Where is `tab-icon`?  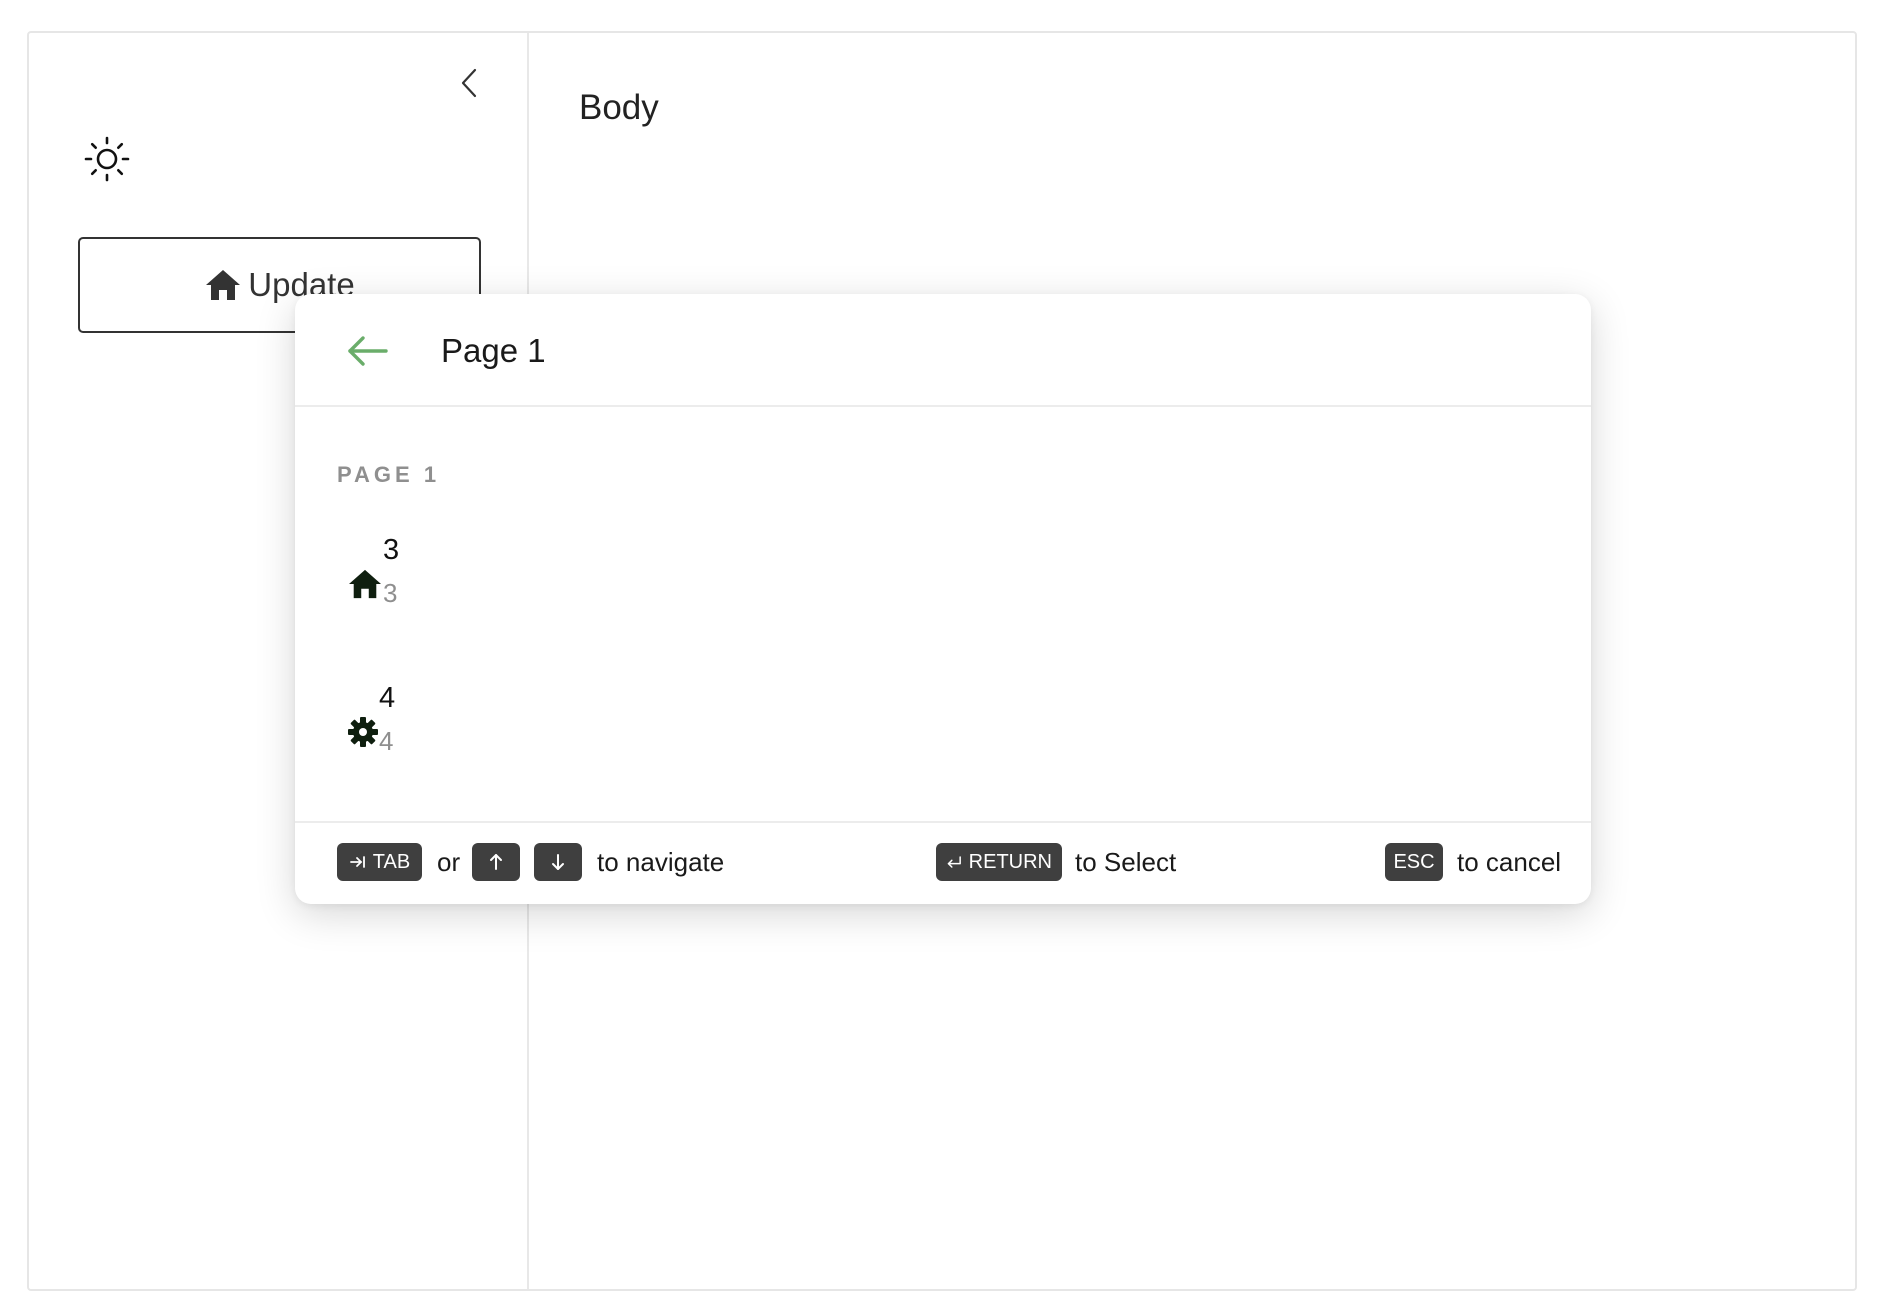
tab-icon is located at coordinates (357, 862).